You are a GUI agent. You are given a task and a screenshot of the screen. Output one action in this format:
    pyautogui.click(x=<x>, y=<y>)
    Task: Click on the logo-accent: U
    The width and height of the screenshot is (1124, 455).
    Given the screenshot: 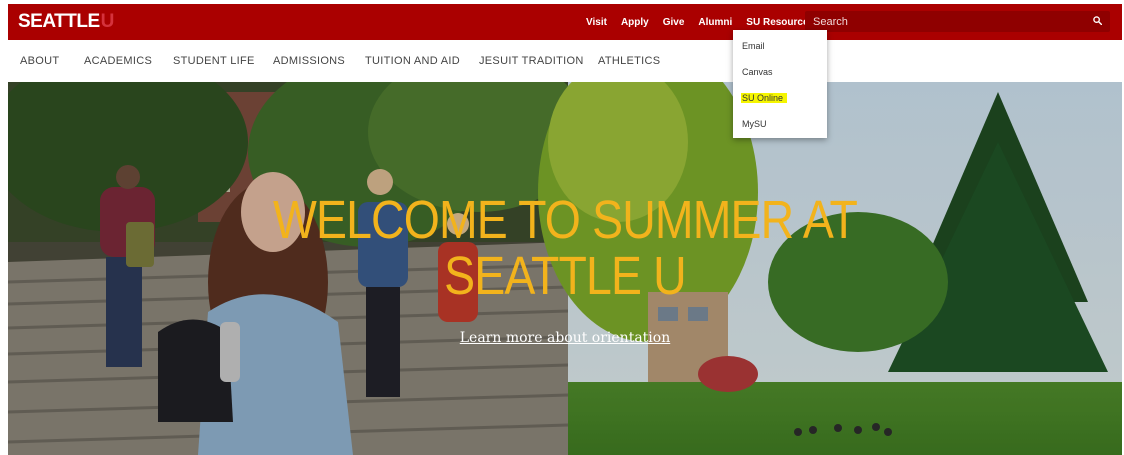 What is the action you would take?
    pyautogui.click(x=107, y=21)
    